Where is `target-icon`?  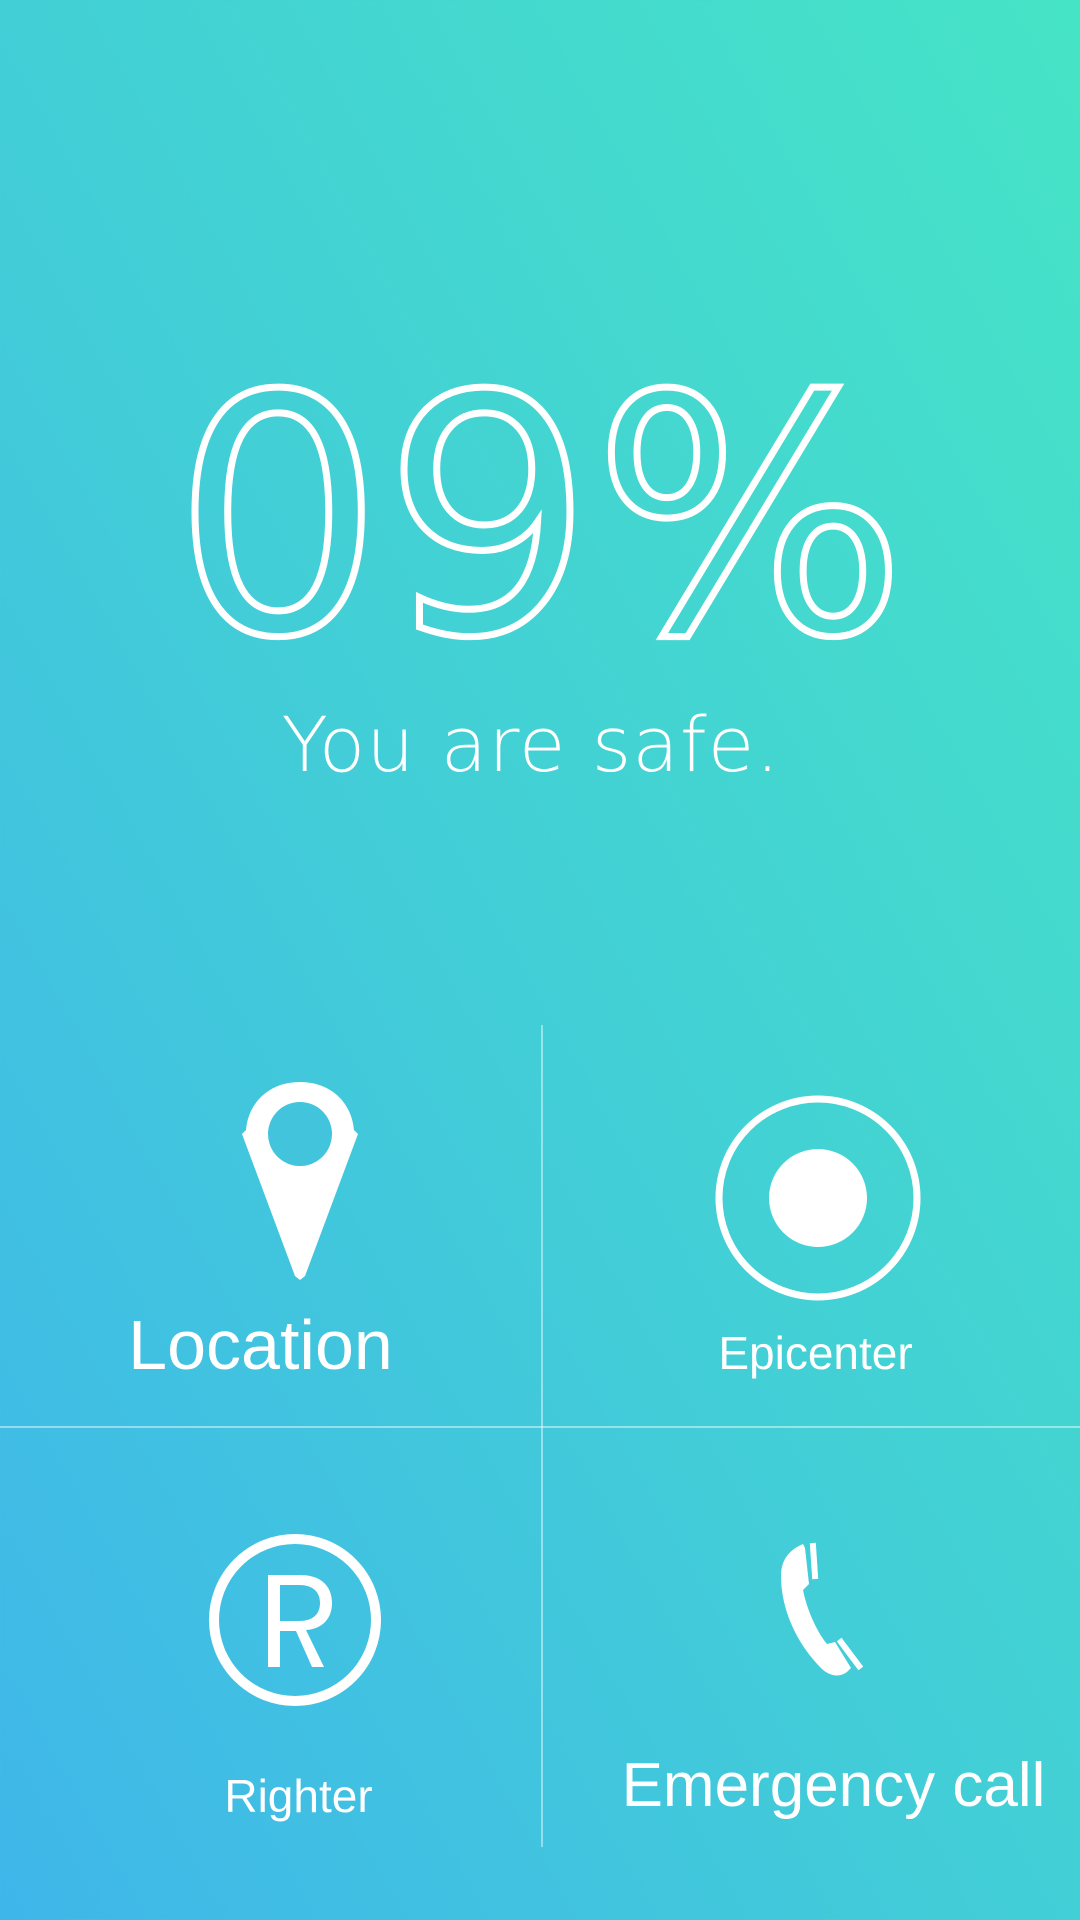 target-icon is located at coordinates (818, 1198).